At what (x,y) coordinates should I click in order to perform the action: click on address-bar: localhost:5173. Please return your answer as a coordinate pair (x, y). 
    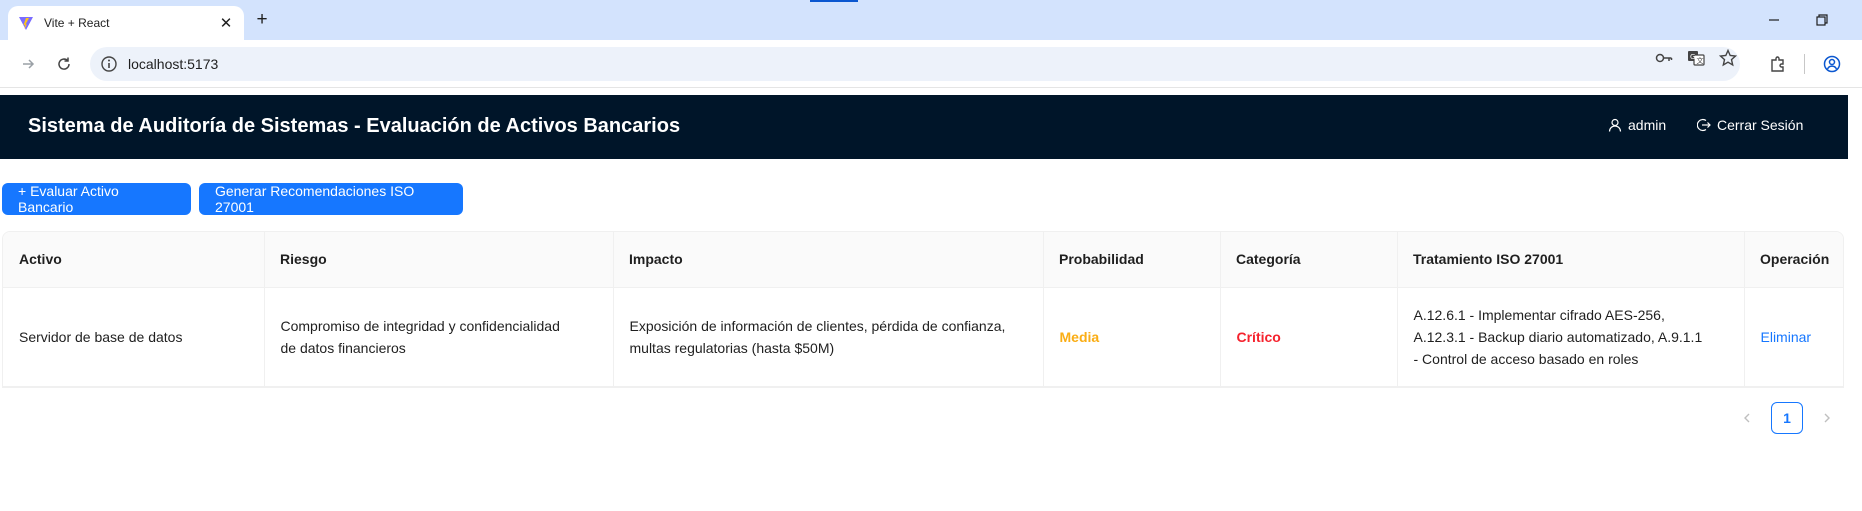
    Looking at the image, I should click on (915, 64).